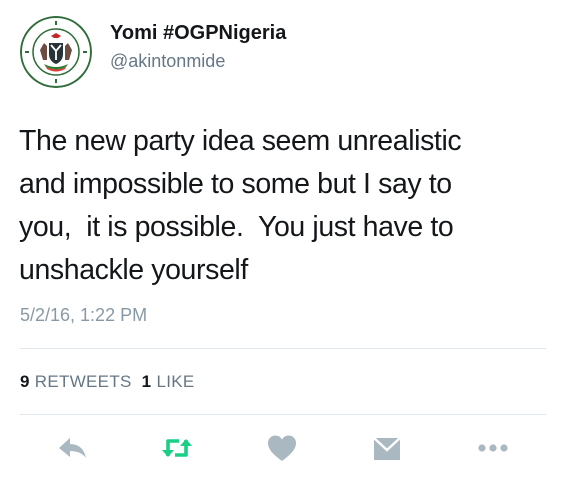  Describe the element at coordinates (236, 227) in the screenshot. I see `tweet-text-line: you, it is possible. You just have to` at that location.